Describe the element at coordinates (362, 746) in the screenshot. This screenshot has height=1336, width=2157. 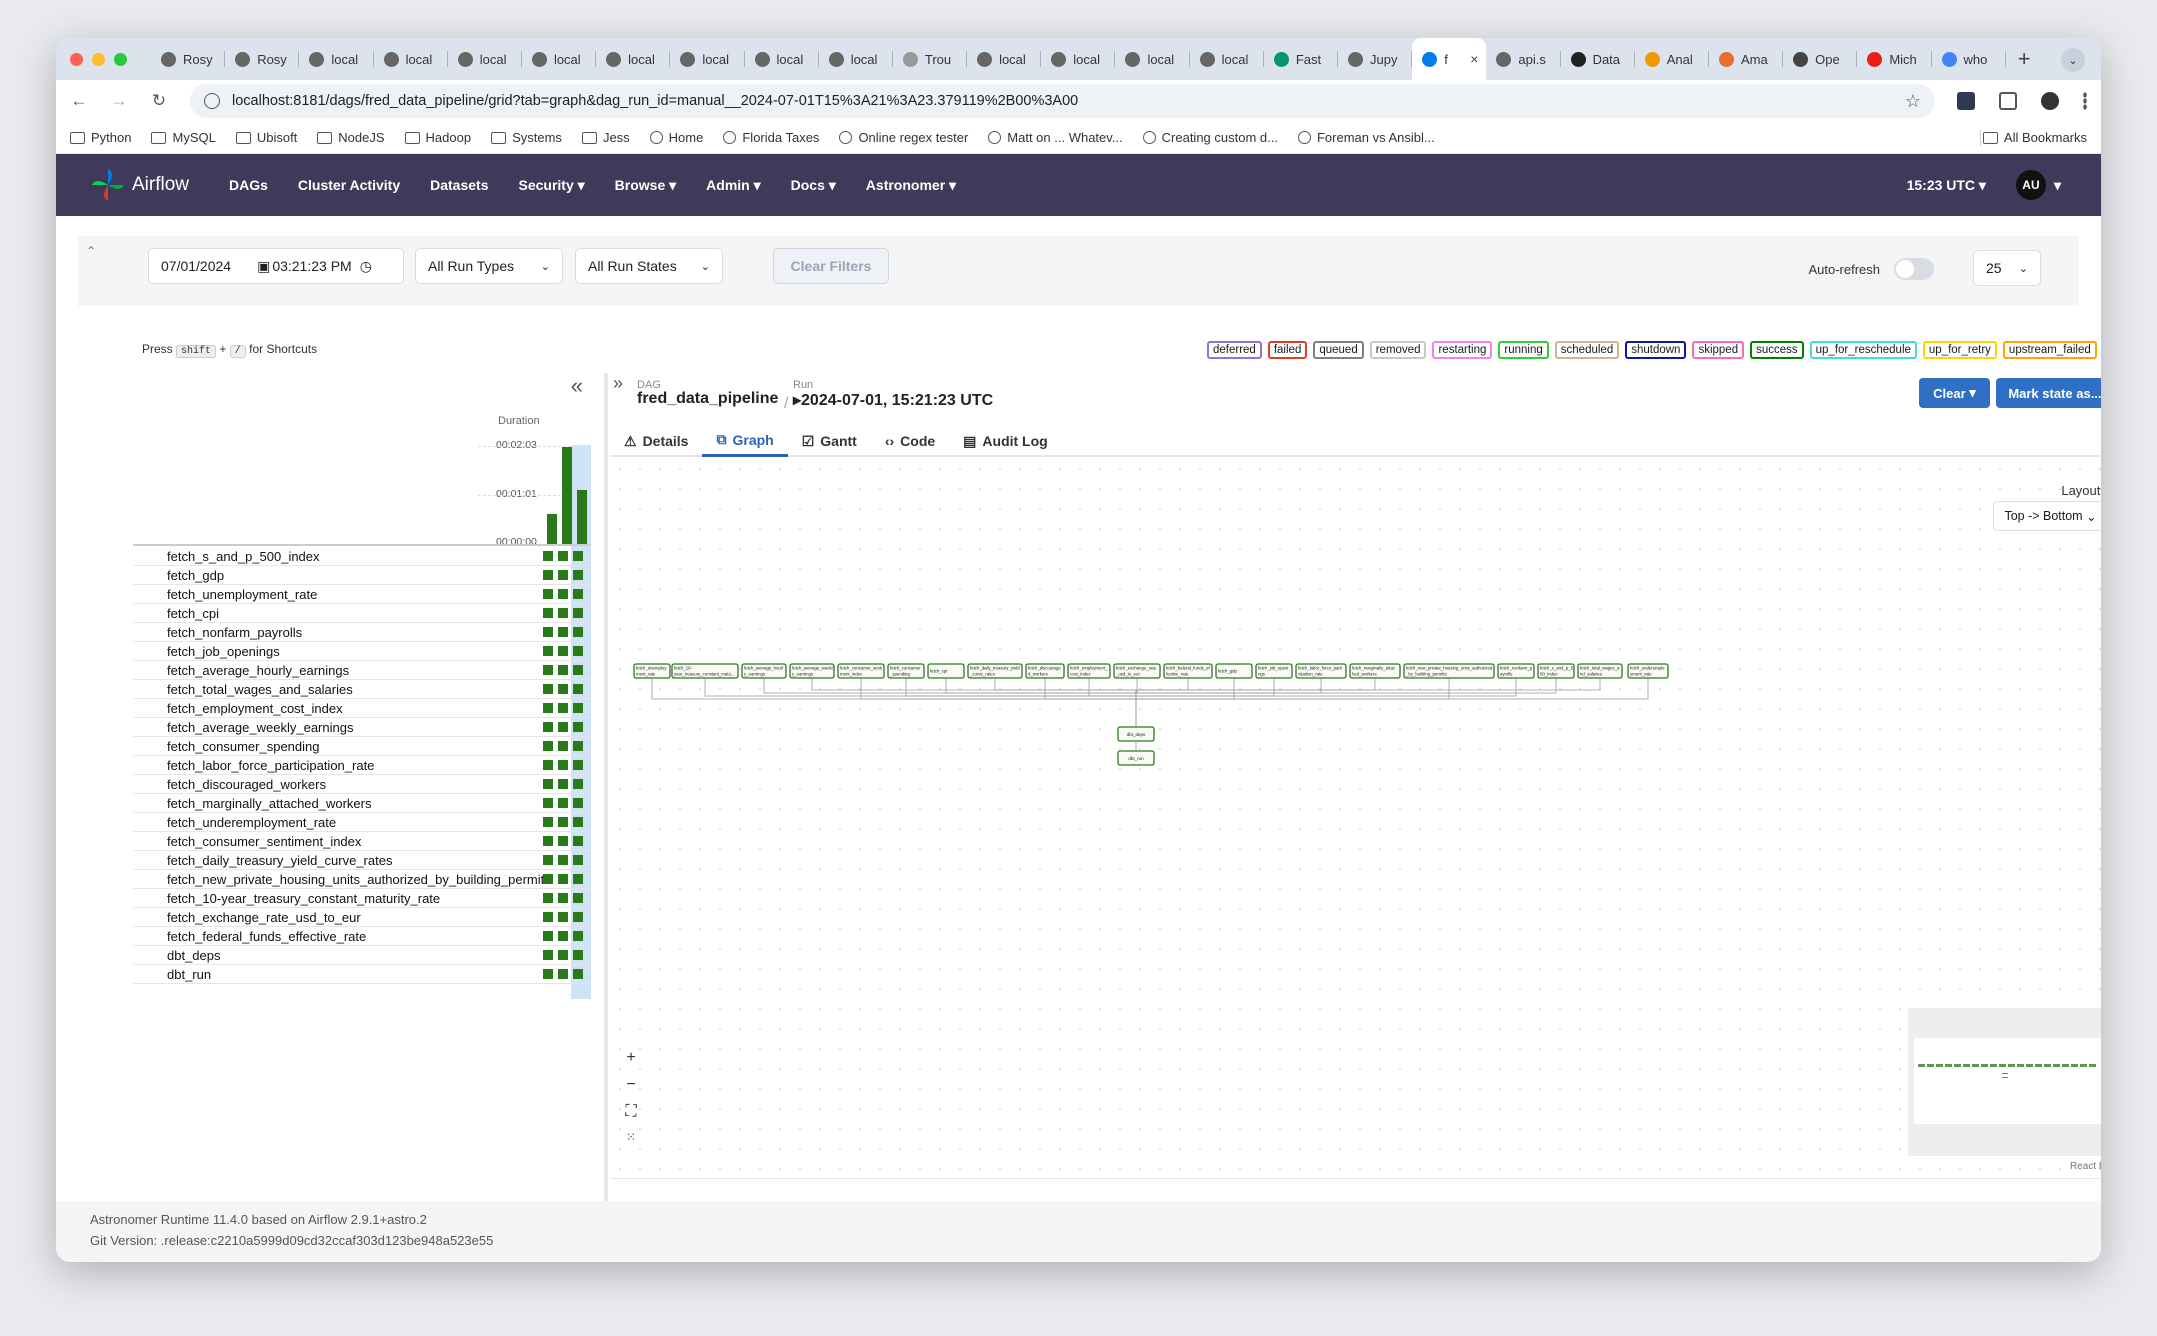
I see `task-row: fetch_consumer_spending` at that location.